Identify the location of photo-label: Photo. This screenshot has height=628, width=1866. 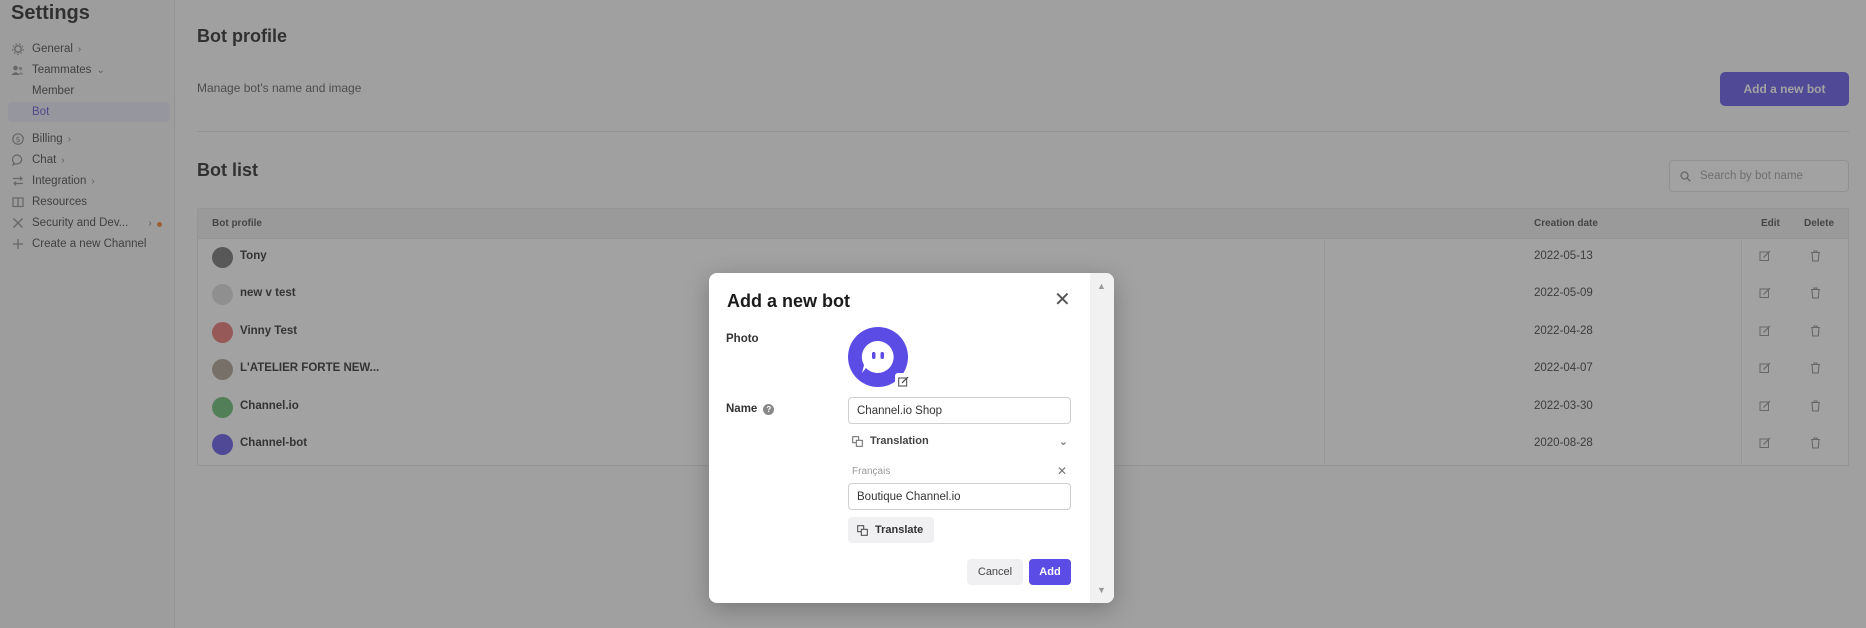
(742, 339).